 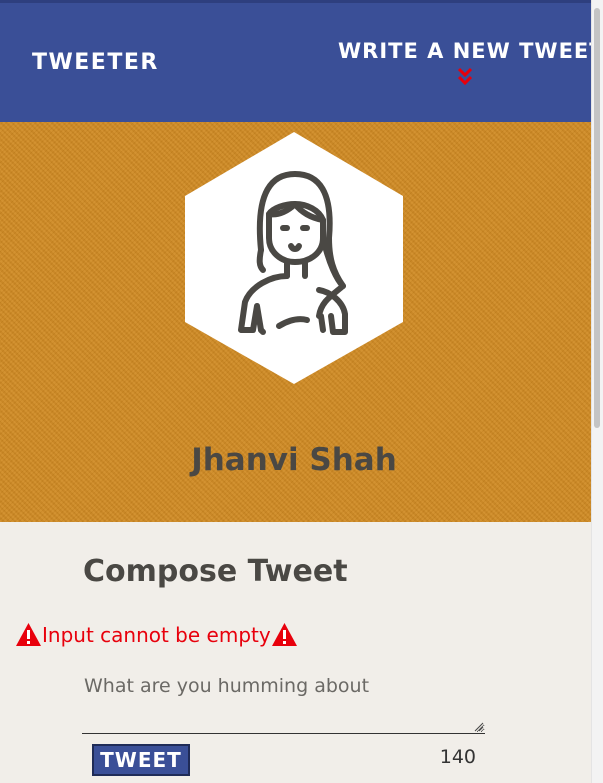 I want to click on vertical-scrollbar, so click(x=597, y=391).